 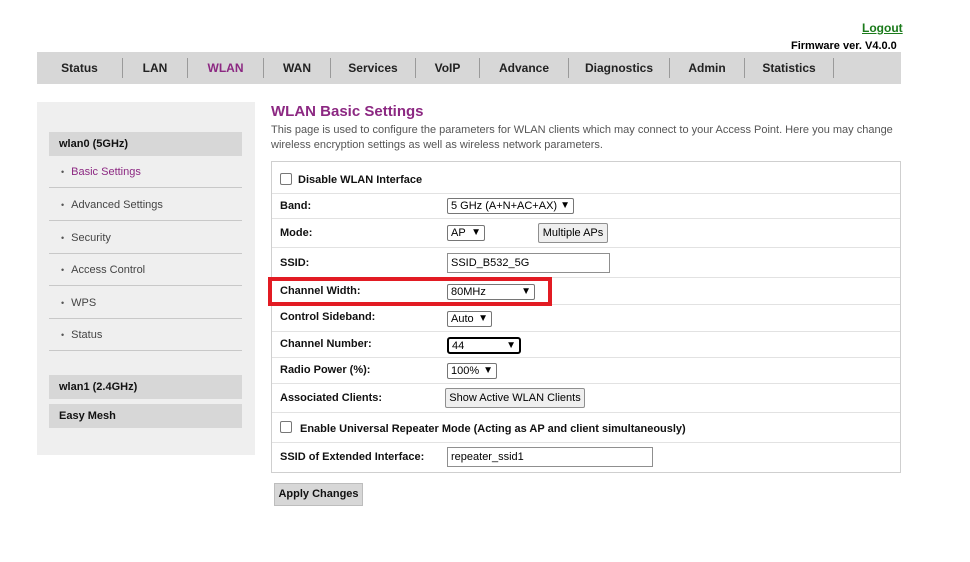 I want to click on band-row: Band: 5 GHz (A+N+AC+AX) ▼, so click(x=586, y=206).